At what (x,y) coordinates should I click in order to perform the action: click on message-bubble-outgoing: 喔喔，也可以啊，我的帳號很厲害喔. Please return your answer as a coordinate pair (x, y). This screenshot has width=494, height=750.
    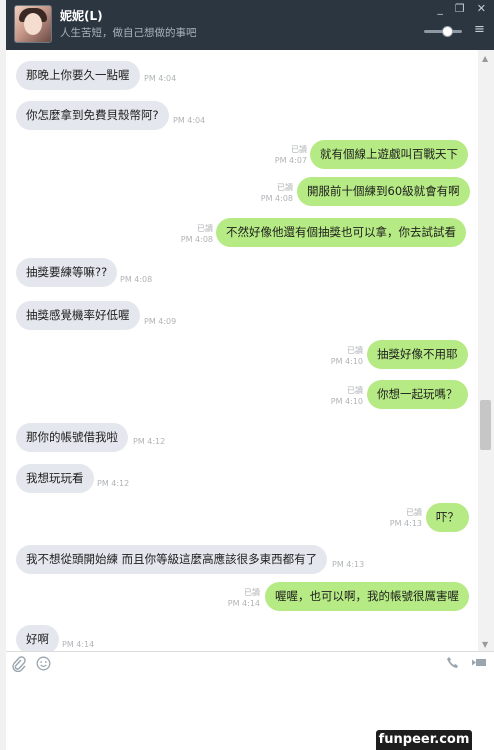
    Looking at the image, I should click on (367, 596).